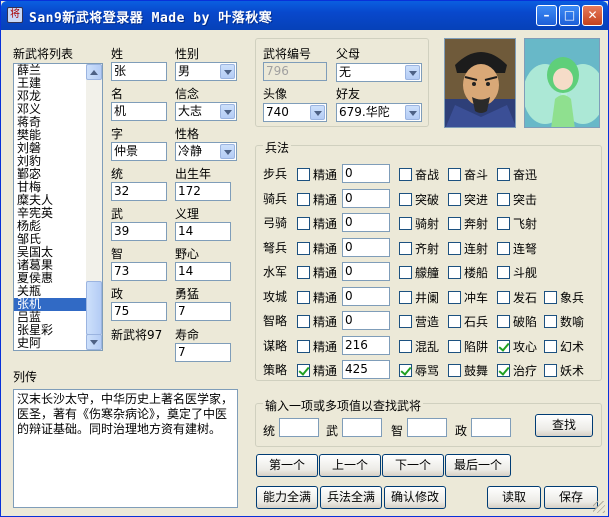 The image size is (609, 517). Describe the element at coordinates (203, 231) in the screenshot. I see `justice-input: 14` at that location.